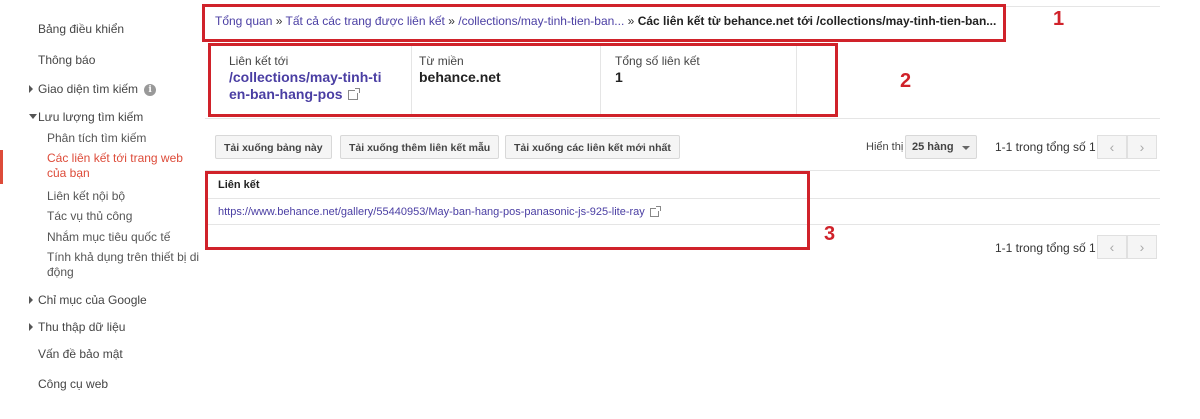  Describe the element at coordinates (933, 147) in the screenshot. I see `rows-per-page-value: 25 hàng` at that location.